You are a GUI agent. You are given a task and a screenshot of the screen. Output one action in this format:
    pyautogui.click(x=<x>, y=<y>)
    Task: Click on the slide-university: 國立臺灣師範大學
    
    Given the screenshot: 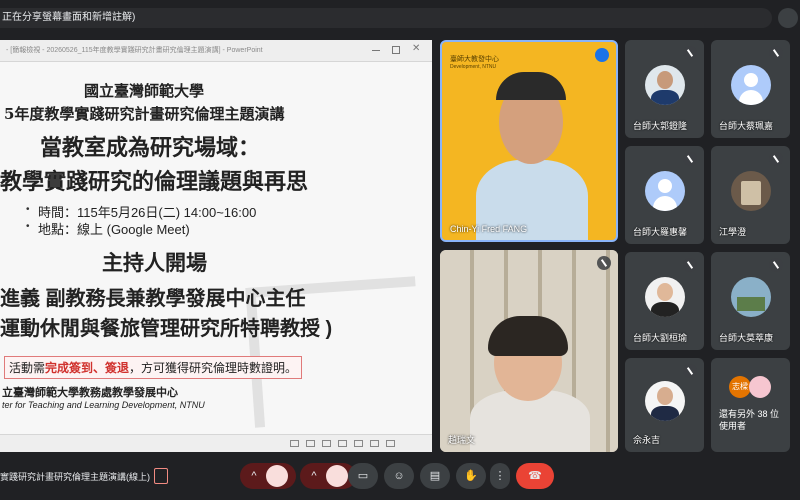 What is the action you would take?
    pyautogui.click(x=144, y=91)
    